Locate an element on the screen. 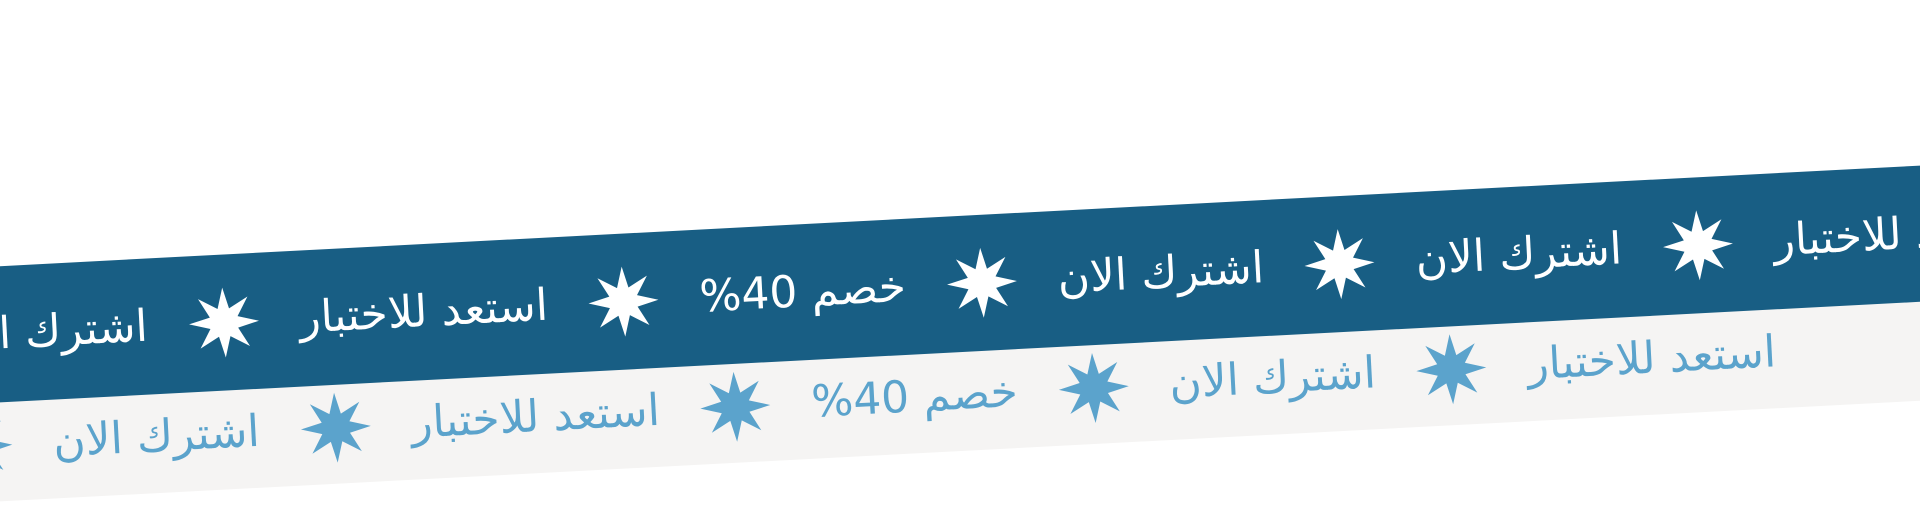 The height and width of the screenshot is (515, 1920). light-ribbon-item: خصم 40% is located at coordinates (879, 399).